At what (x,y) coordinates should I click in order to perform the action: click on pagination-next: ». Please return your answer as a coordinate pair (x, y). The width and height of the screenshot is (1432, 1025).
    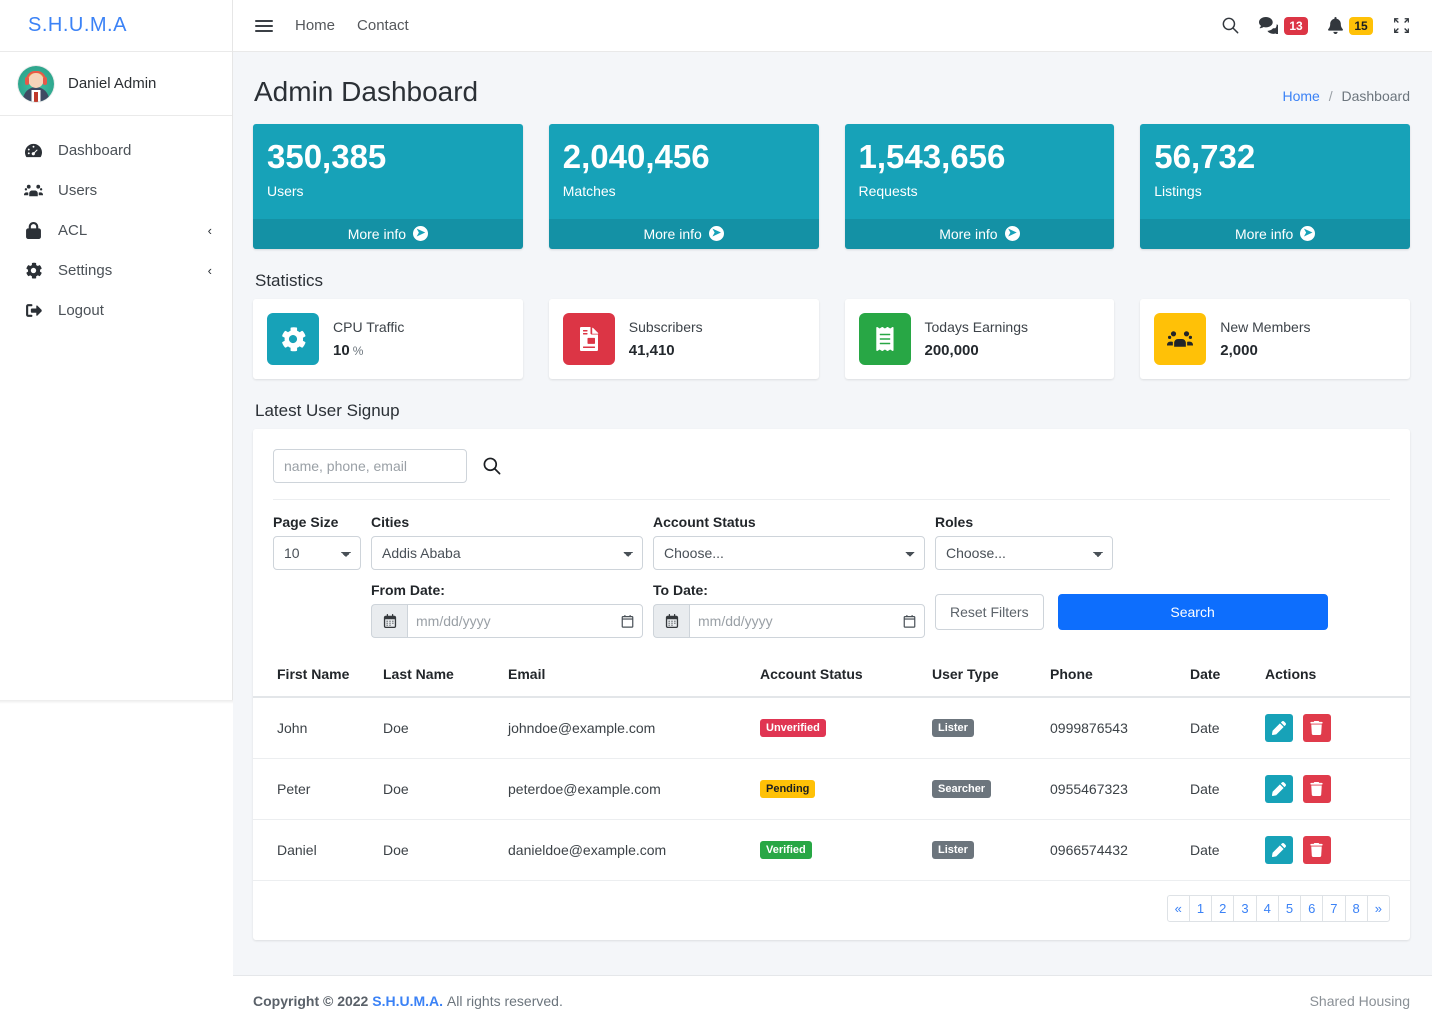
    Looking at the image, I should click on (1378, 908).